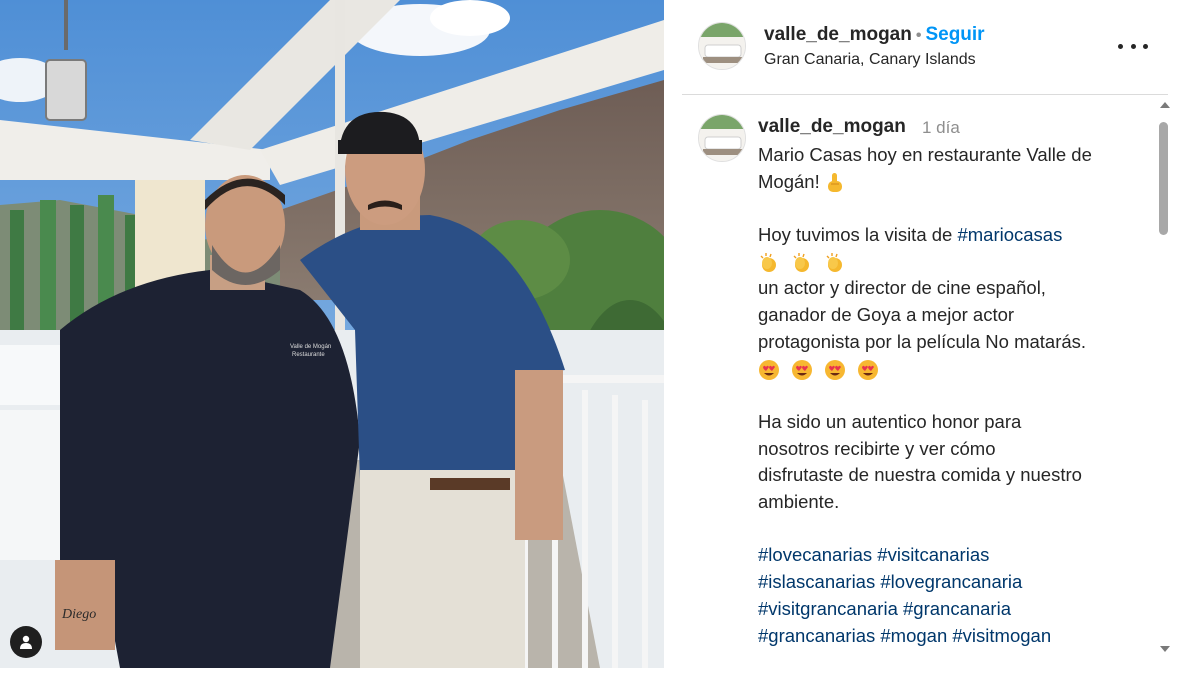 Image resolution: width=1200 pixels, height=675 pixels. I want to click on scrollbar-thumb, so click(1163, 178).